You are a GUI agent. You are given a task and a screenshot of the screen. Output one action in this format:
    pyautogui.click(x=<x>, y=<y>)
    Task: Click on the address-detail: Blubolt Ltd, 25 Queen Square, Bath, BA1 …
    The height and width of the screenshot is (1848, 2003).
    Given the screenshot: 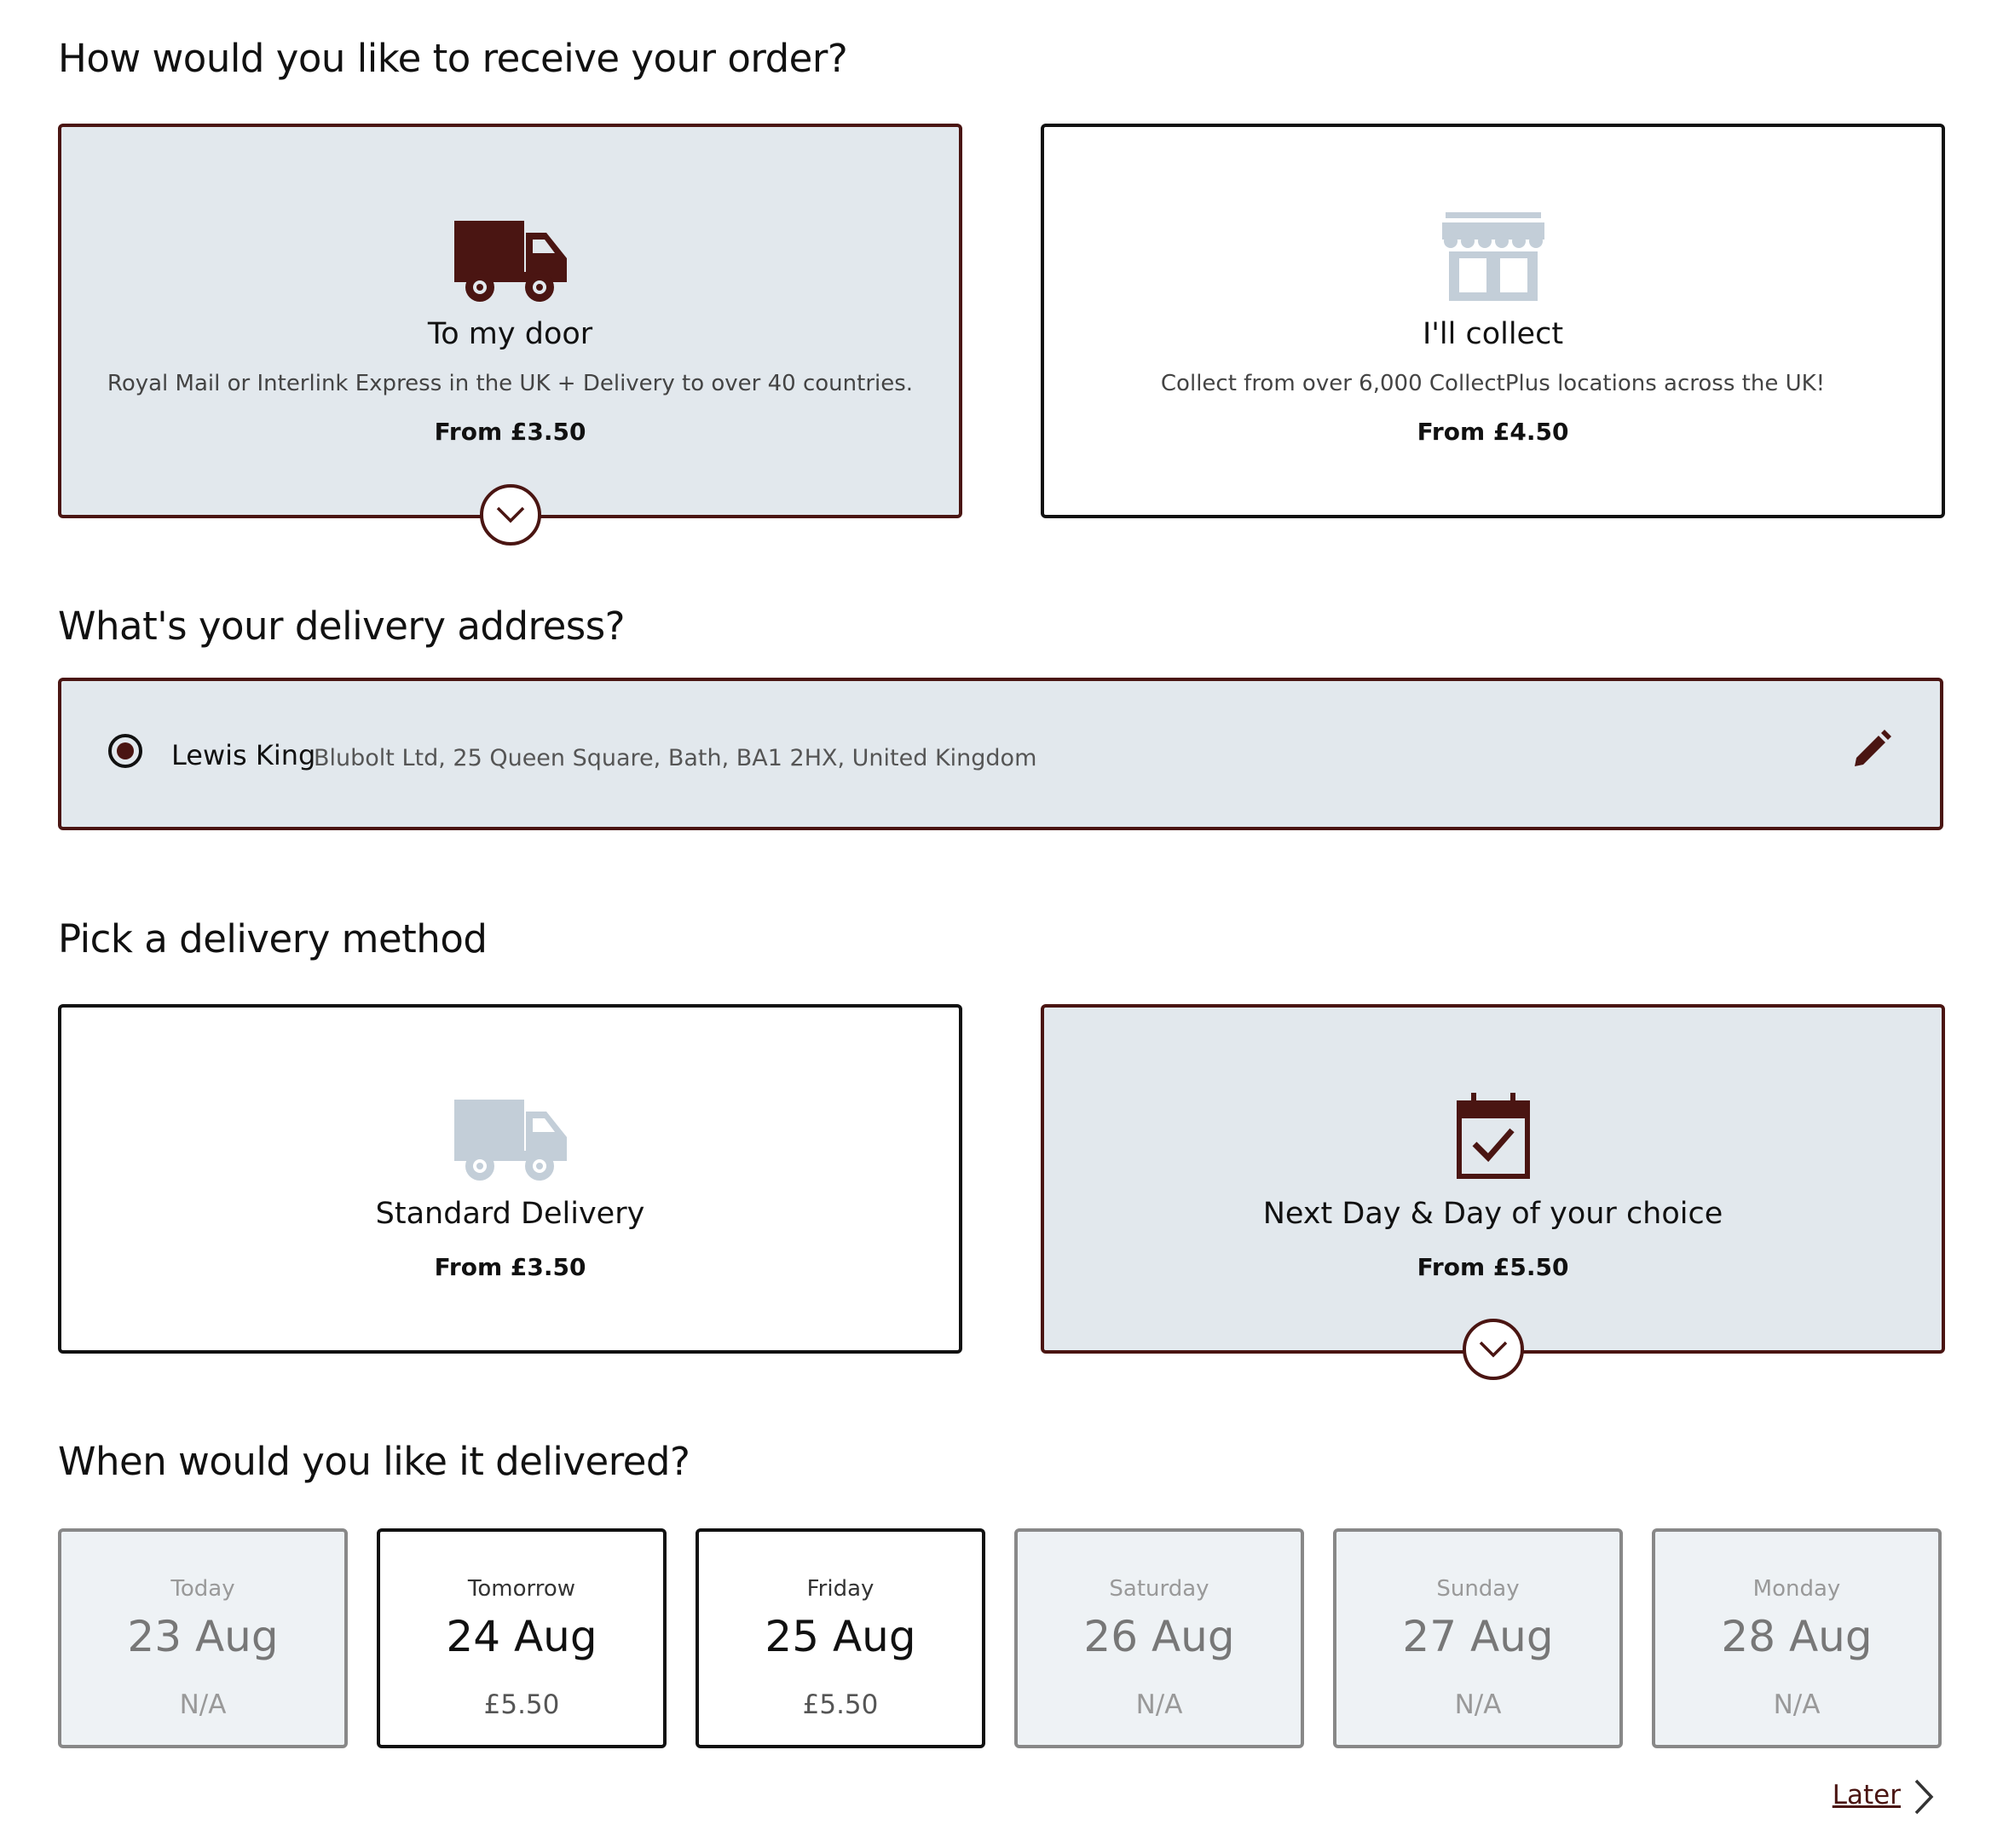 What is the action you would take?
    pyautogui.click(x=675, y=758)
    